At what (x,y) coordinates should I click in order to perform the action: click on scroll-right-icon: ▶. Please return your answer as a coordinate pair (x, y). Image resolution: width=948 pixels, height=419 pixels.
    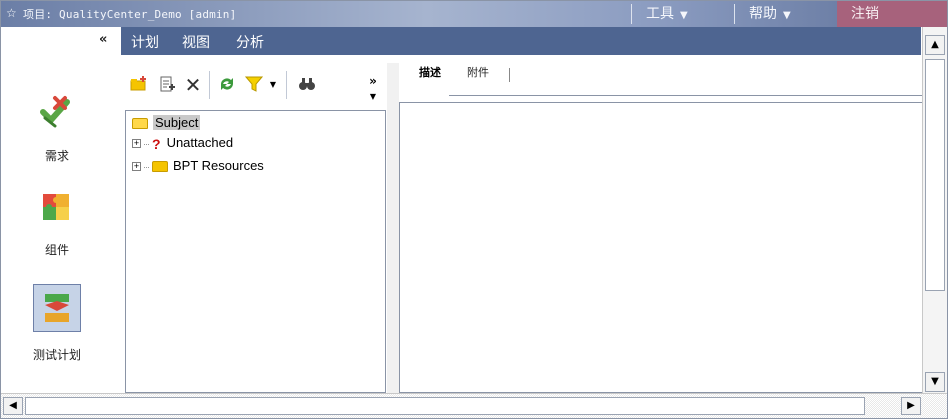
    Looking at the image, I should click on (911, 406).